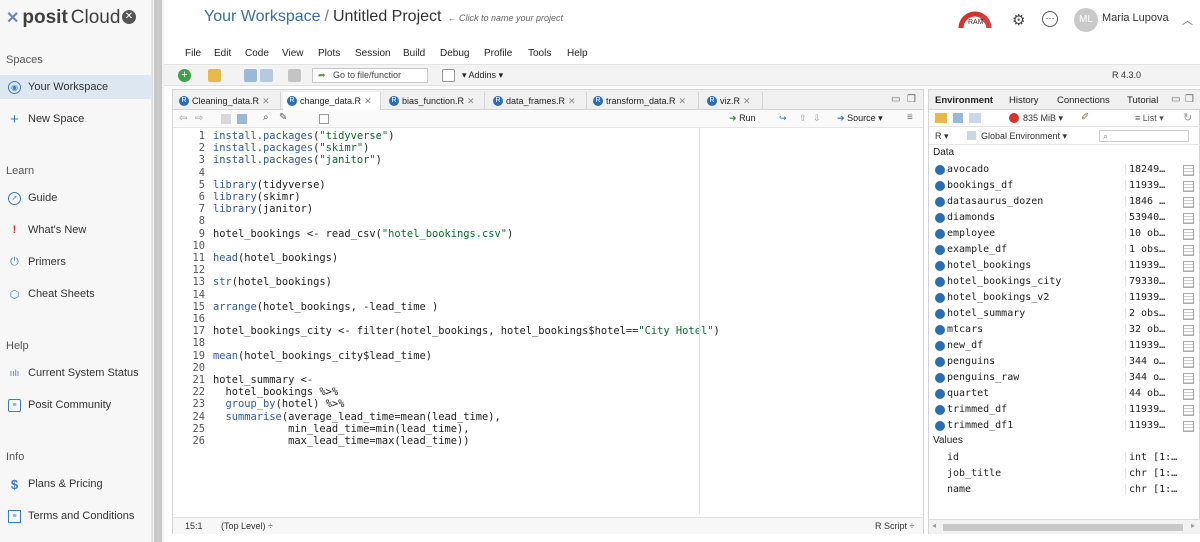 The width and height of the screenshot is (1200, 542). Describe the element at coordinates (76, 484) in the screenshot. I see `sidebar-item-plans-pricing: $ Plans & Pricing` at that location.